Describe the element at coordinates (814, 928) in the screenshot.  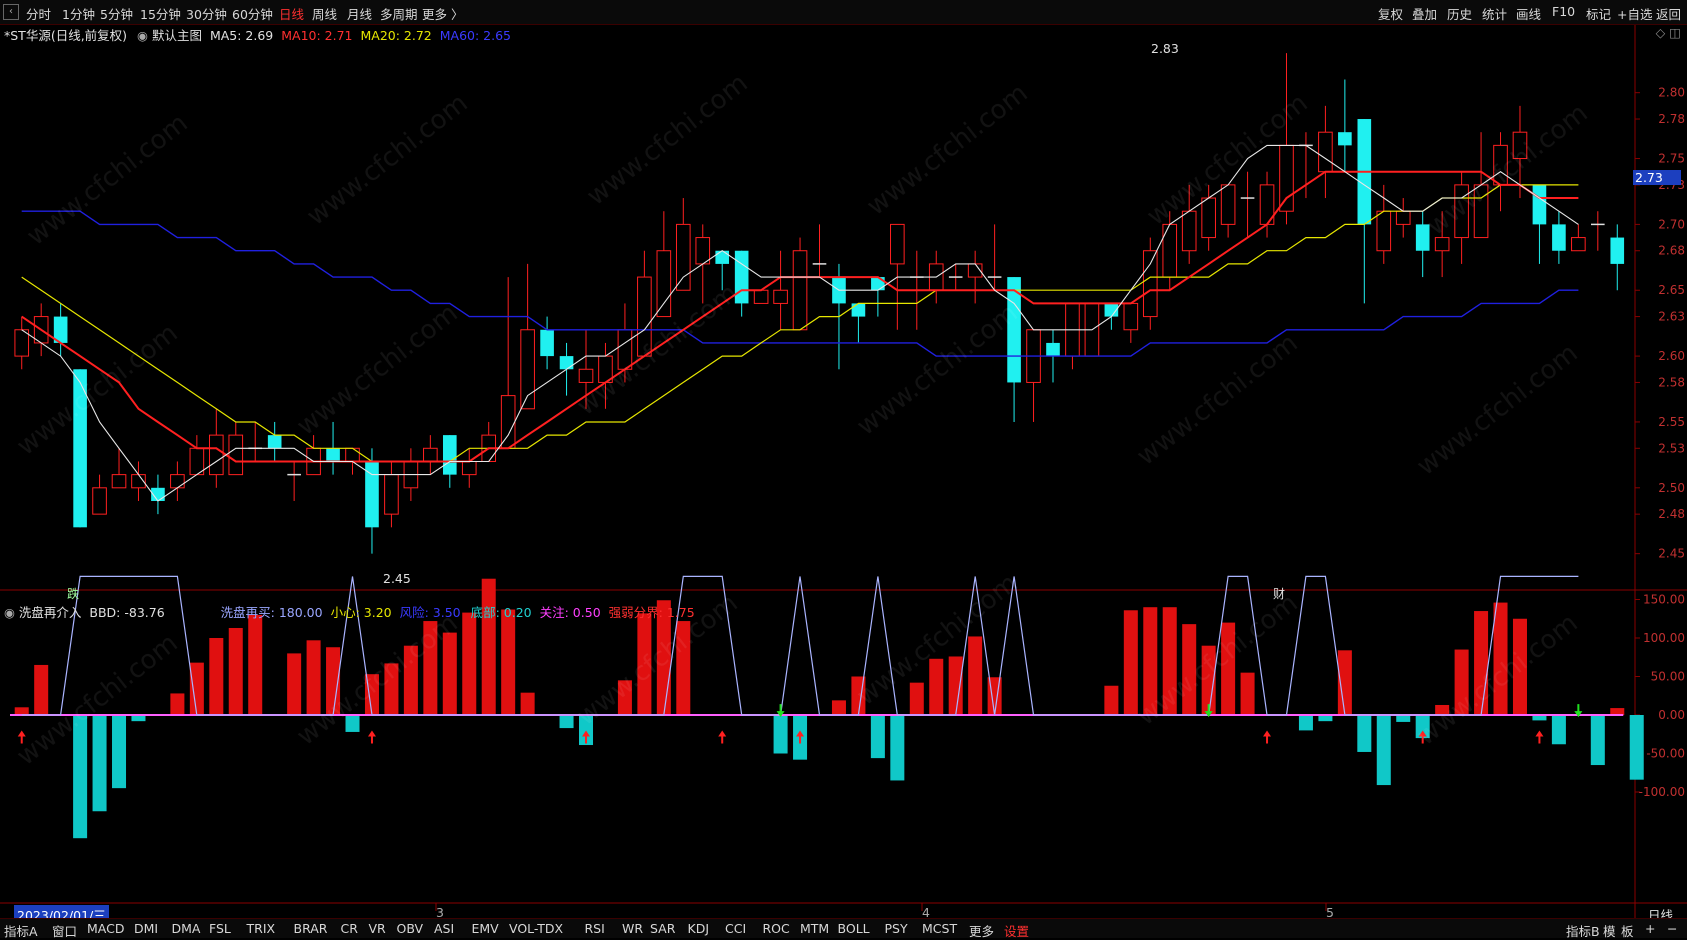
I see `indicator-tab-20: MTM` at that location.